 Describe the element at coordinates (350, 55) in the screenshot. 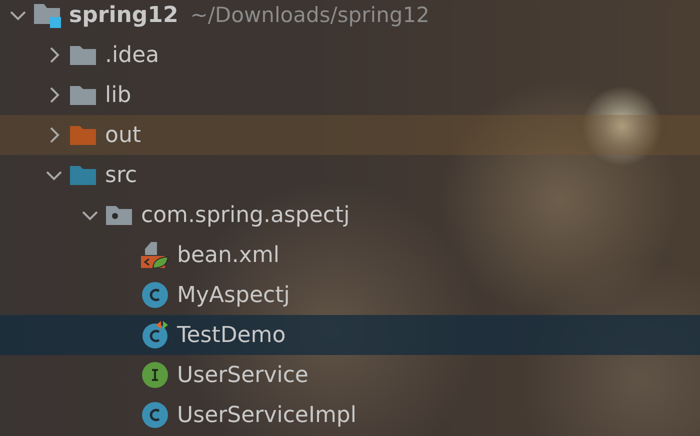

I see `tree-row: .idea` at that location.